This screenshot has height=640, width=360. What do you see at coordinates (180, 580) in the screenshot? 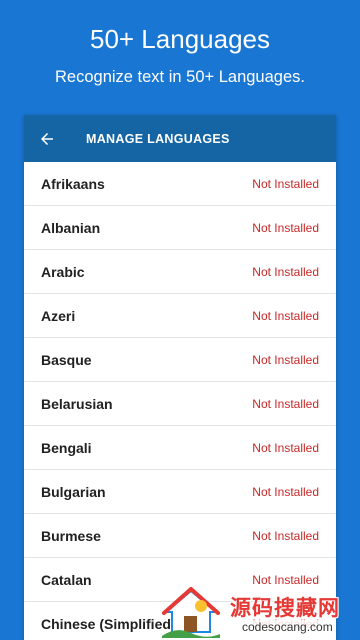
I see `language-row-catalan: Catalan Not Installed` at bounding box center [180, 580].